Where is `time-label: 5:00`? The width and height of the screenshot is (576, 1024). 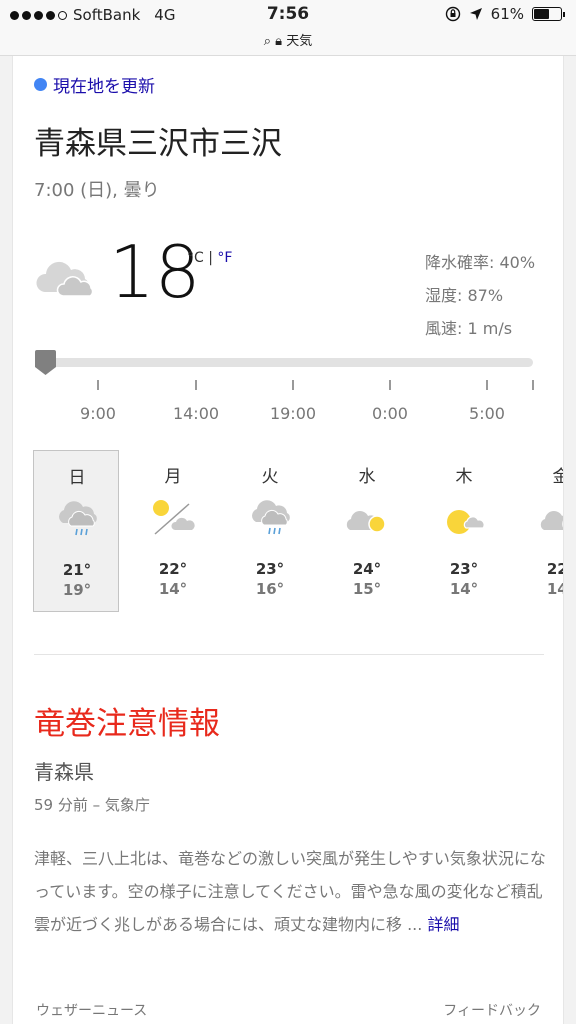 time-label: 5:00 is located at coordinates (487, 413).